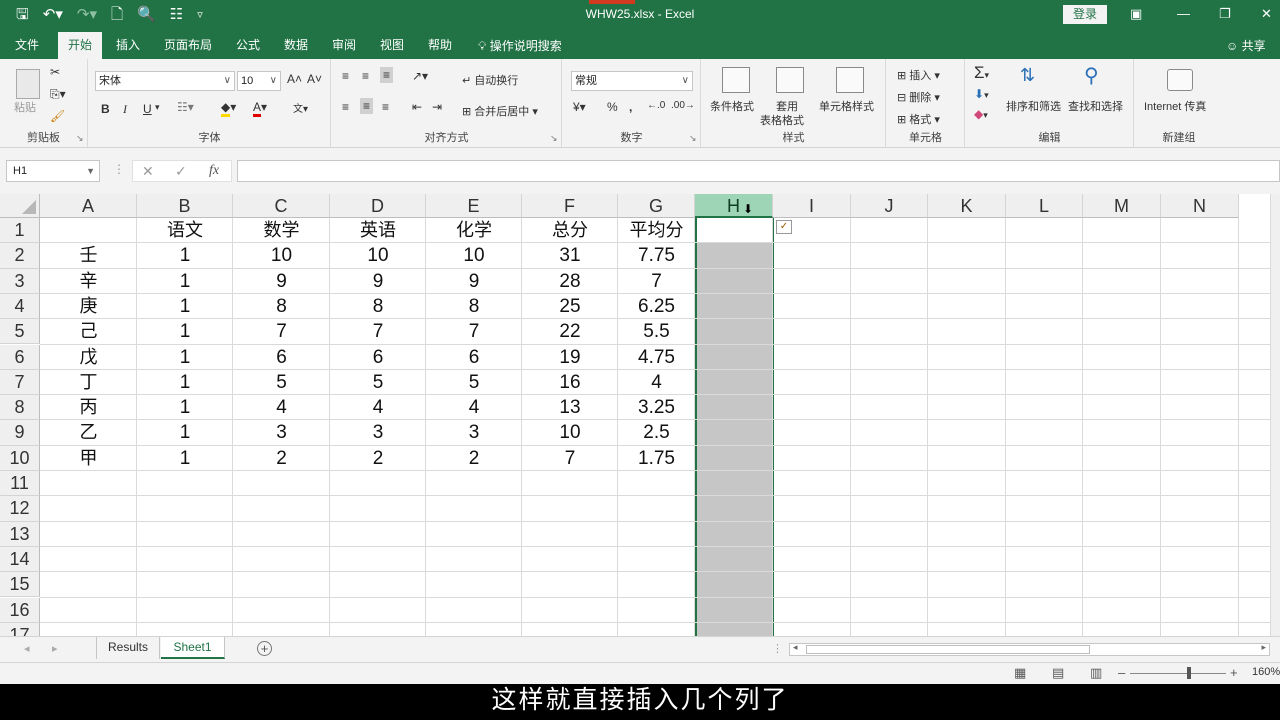 The image size is (1280, 720). I want to click on copy-icon: ⎘▾, so click(58, 94).